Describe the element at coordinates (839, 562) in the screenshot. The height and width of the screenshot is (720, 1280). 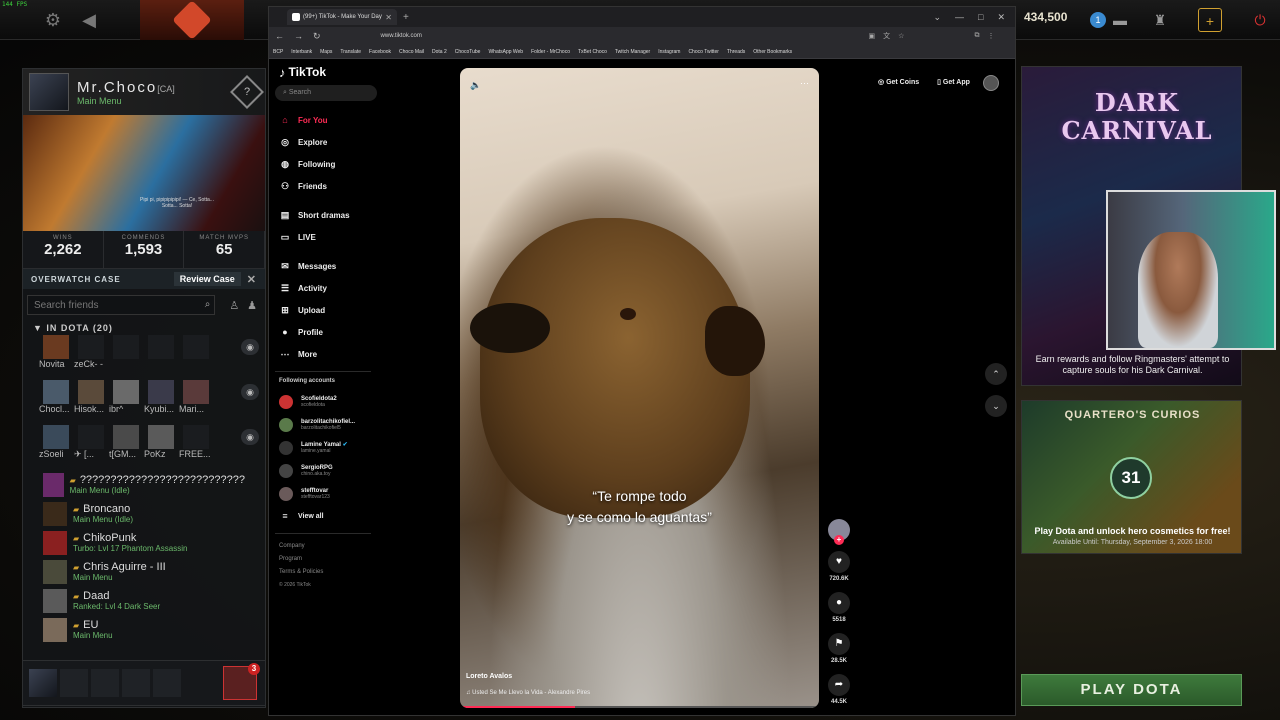
I see `heart-icon: ♥` at that location.